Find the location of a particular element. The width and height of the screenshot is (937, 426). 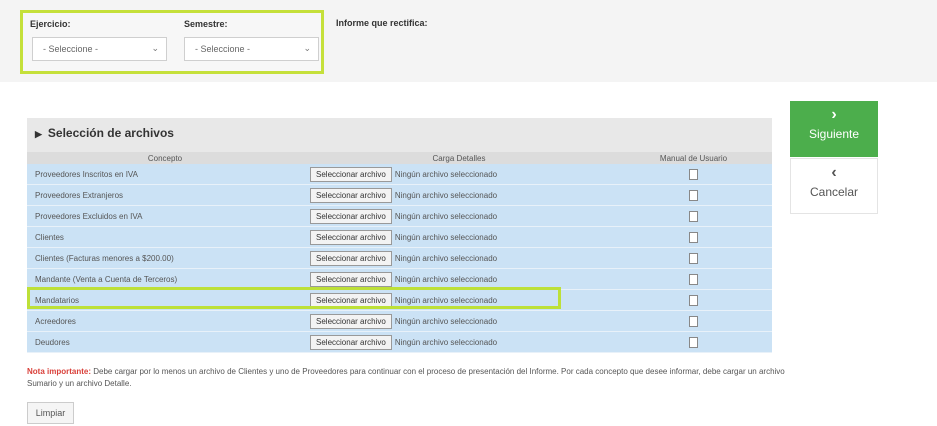

row-highlight-box is located at coordinates (294, 298).